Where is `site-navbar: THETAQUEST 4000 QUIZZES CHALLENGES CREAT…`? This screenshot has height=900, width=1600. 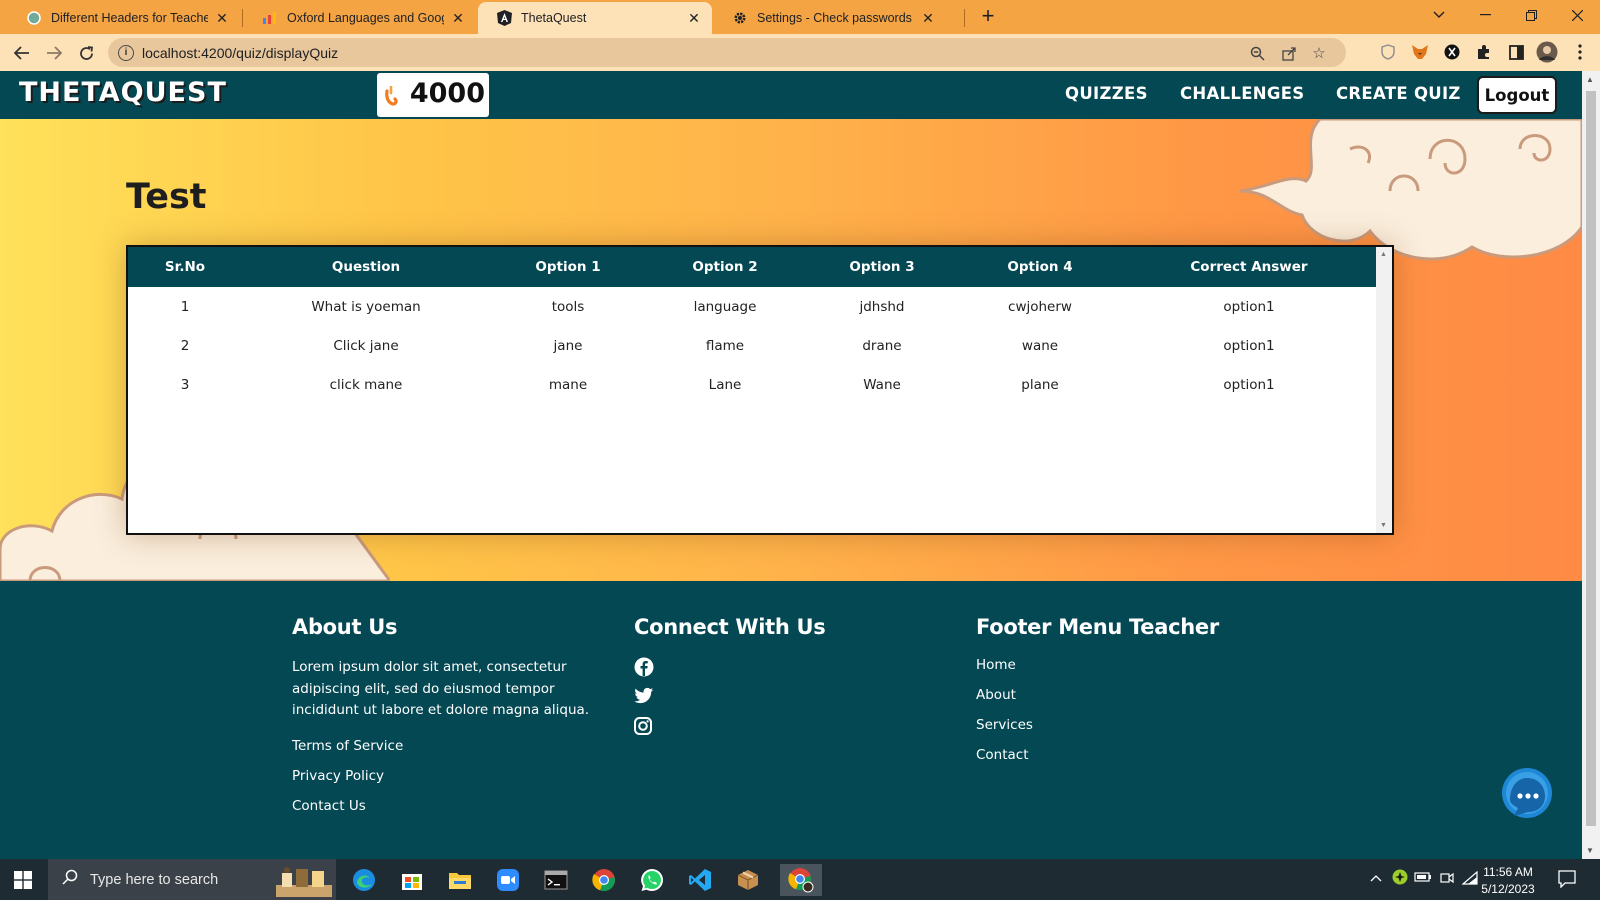 site-navbar: THETAQUEST 4000 QUIZZES CHALLENGES CREAT… is located at coordinates (791, 95).